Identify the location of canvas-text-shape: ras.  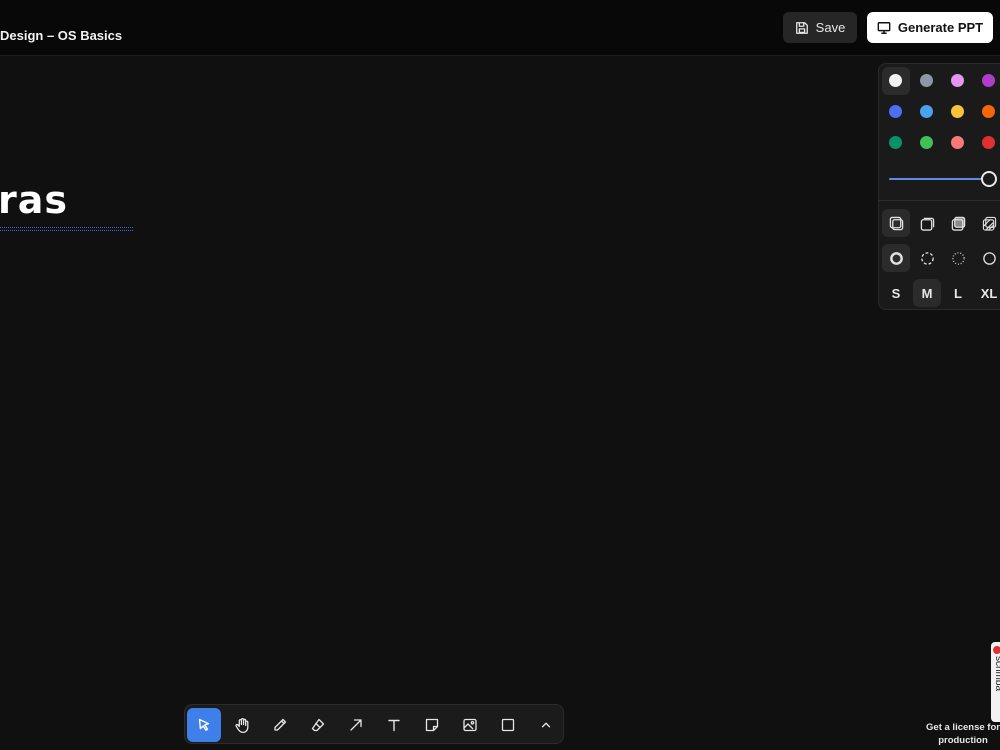
(34, 200).